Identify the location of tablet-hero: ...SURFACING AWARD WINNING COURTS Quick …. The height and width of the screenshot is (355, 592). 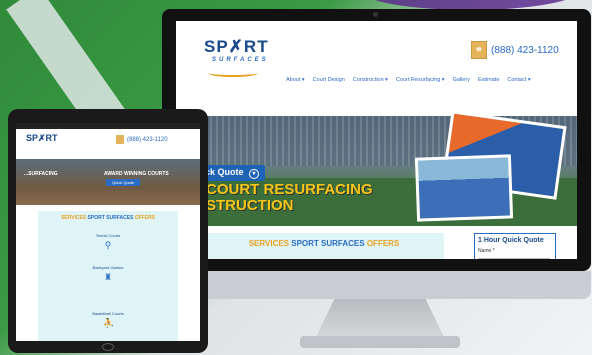
(108, 182).